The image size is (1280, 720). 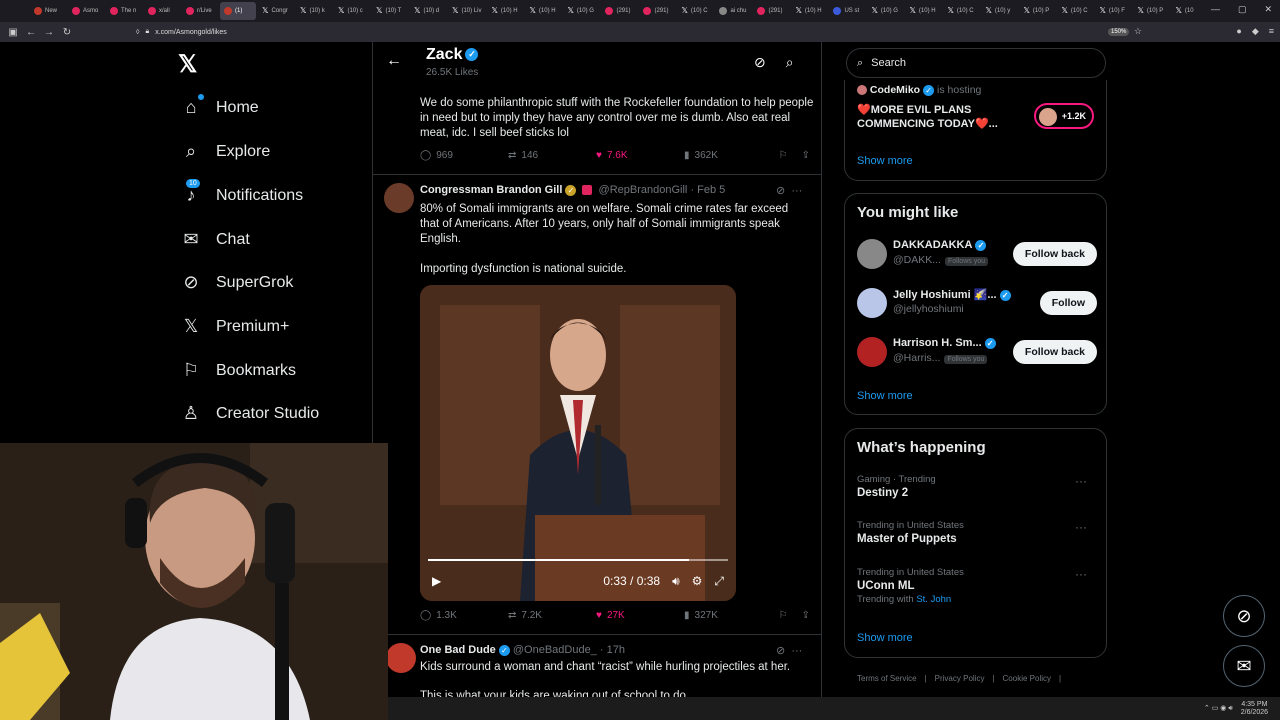 What do you see at coordinates (728, 155) in the screenshot?
I see `views-button: ▮ 362K` at bounding box center [728, 155].